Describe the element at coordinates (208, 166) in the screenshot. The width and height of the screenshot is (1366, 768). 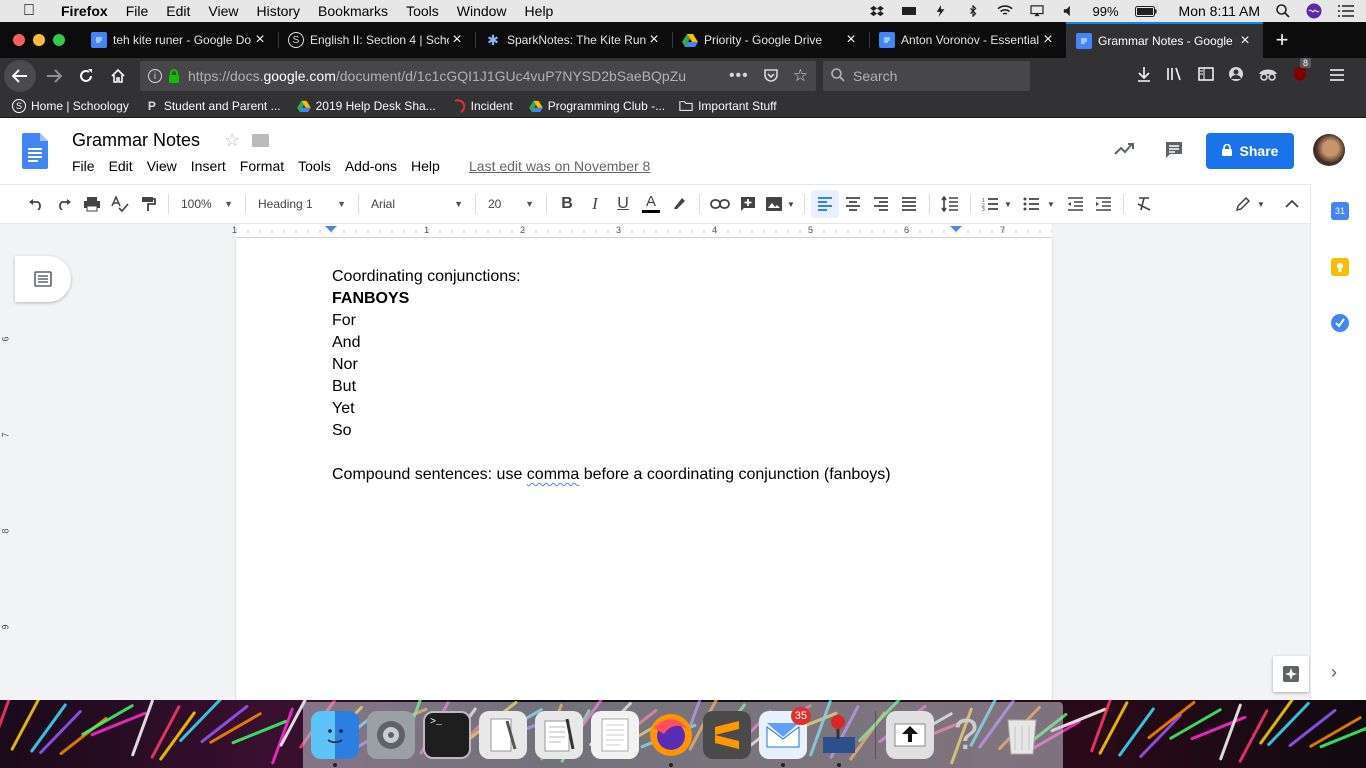
I see `docs-menu-insert: Insert` at that location.